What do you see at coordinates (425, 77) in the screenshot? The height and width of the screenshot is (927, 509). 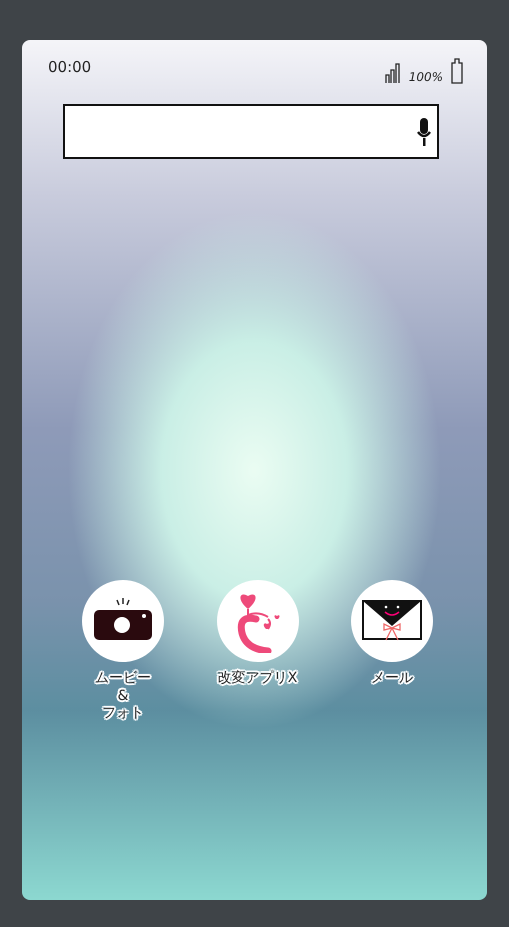 I see `battery-percent: 100%` at bounding box center [425, 77].